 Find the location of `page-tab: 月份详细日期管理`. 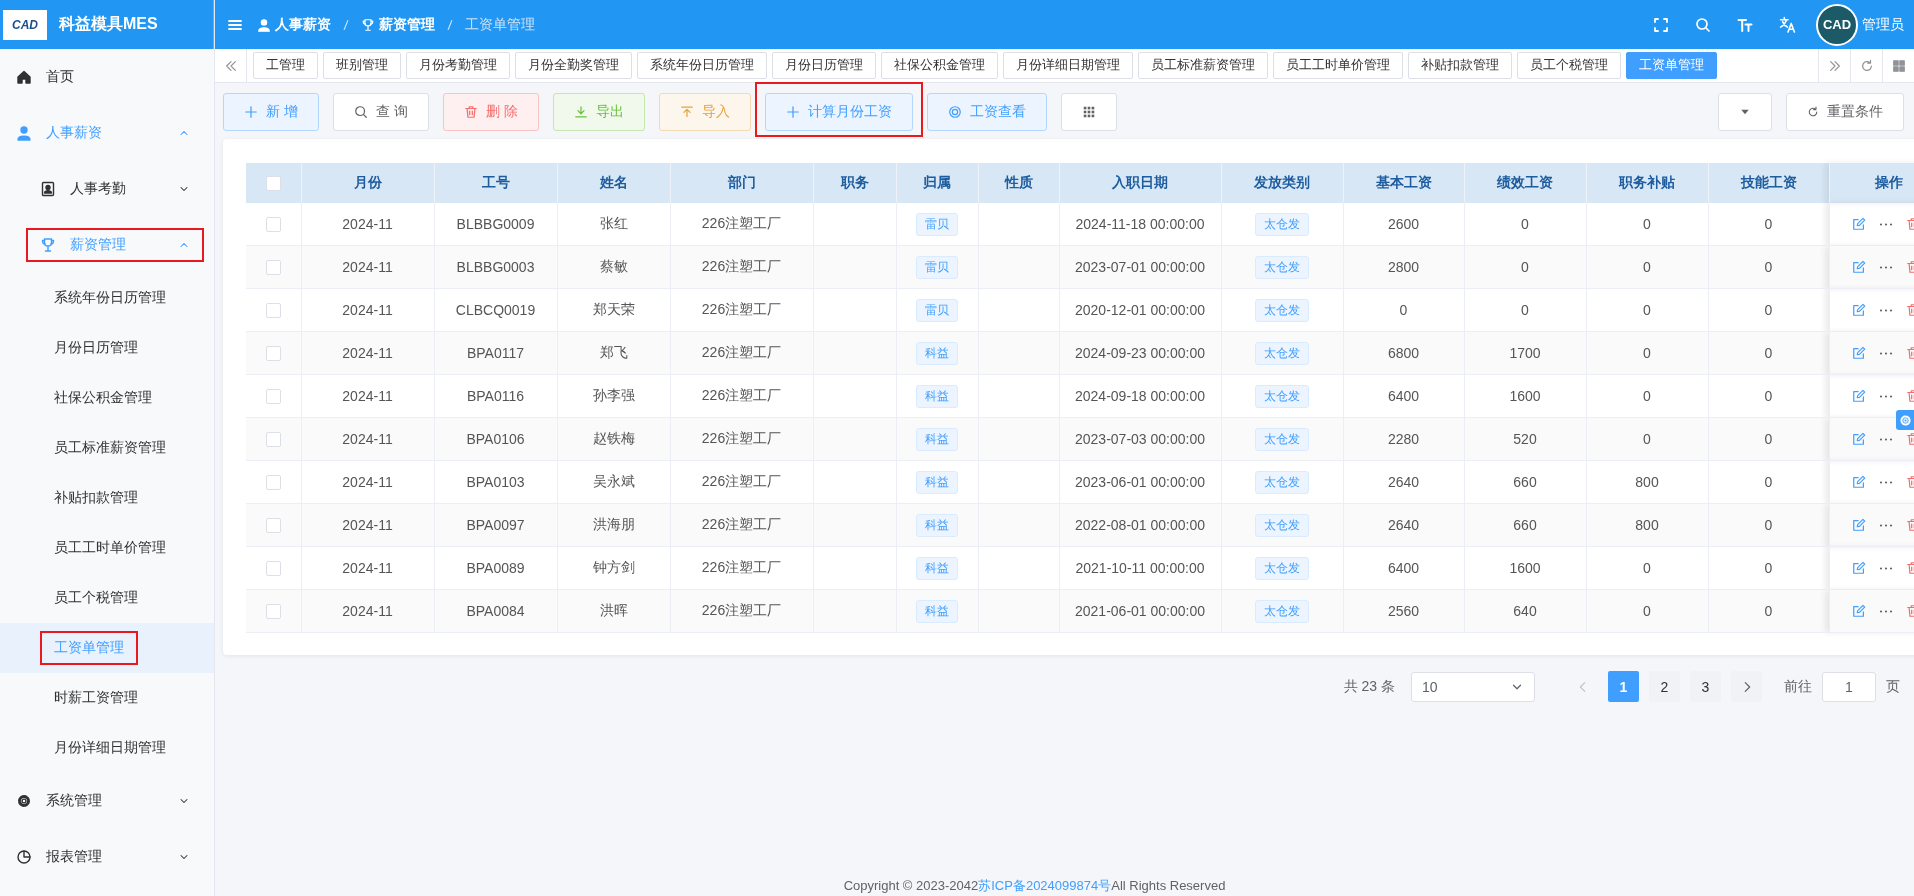

page-tab: 月份详细日期管理 is located at coordinates (1068, 65).